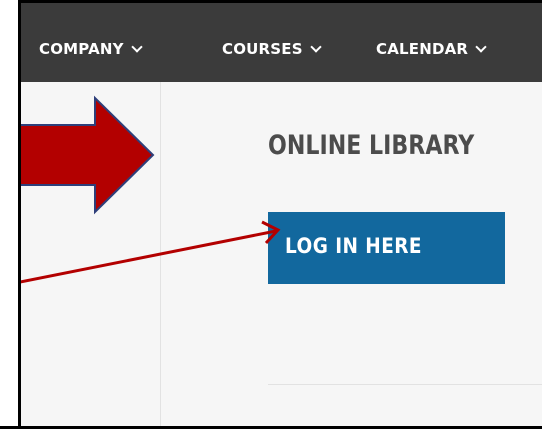 The image size is (542, 429). Describe the element at coordinates (271, 1) in the screenshot. I see `frame-border-top` at that location.